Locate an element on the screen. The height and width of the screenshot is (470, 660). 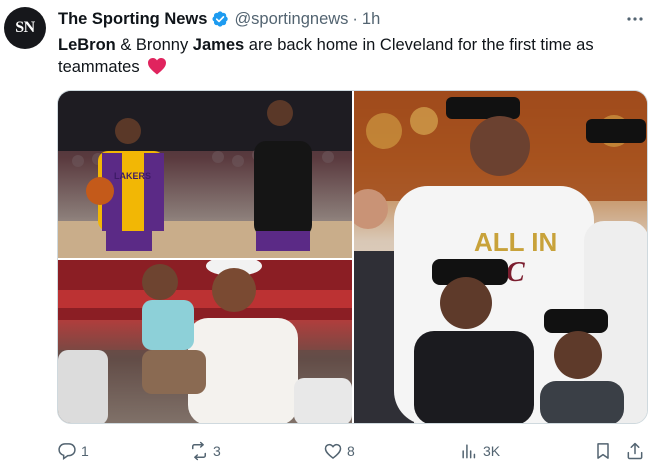
jersey-text: LAKERS is located at coordinates (132, 176).